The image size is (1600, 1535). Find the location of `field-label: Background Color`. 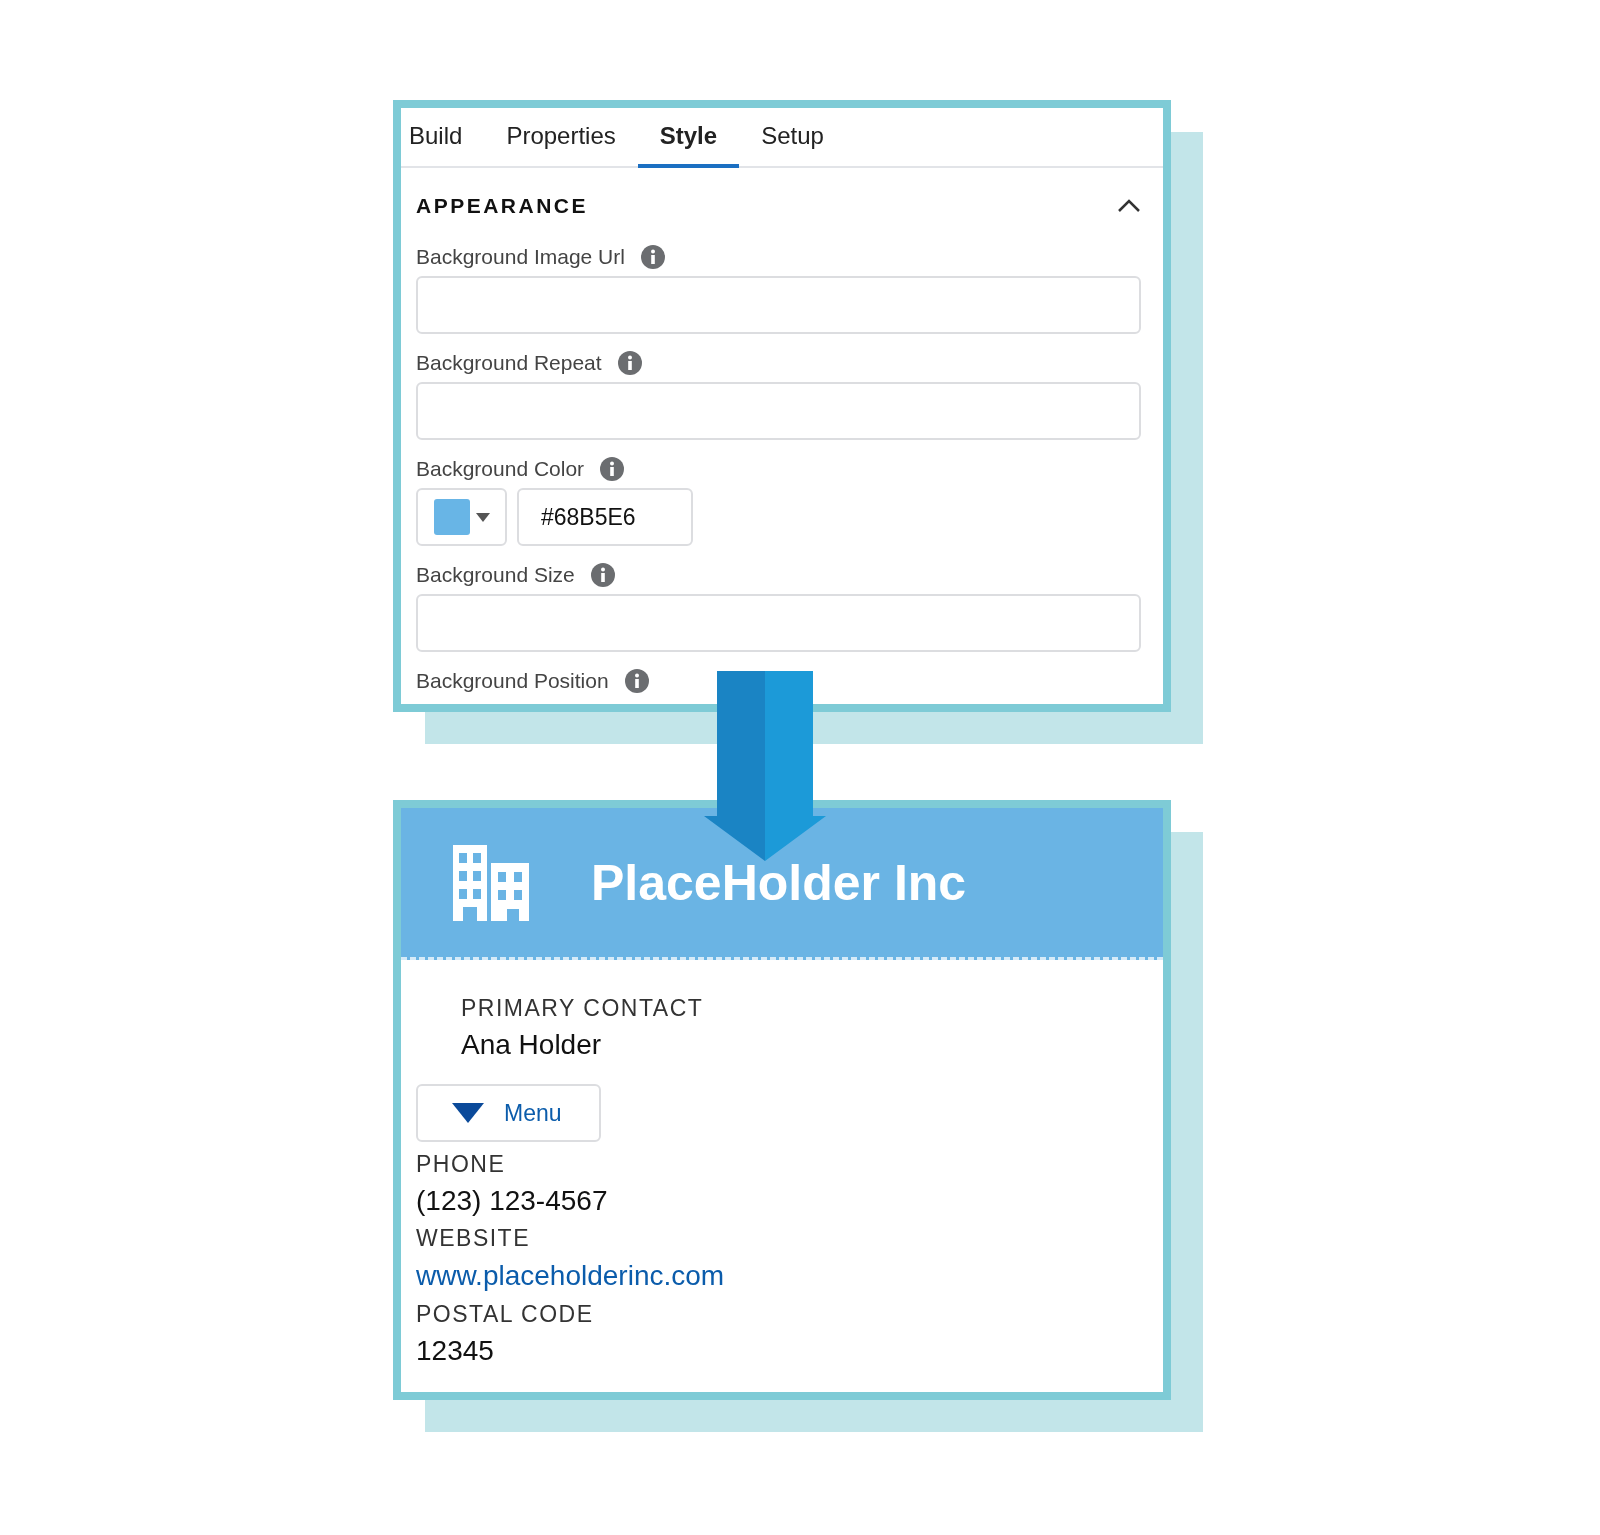

field-label: Background Color is located at coordinates (500, 469).